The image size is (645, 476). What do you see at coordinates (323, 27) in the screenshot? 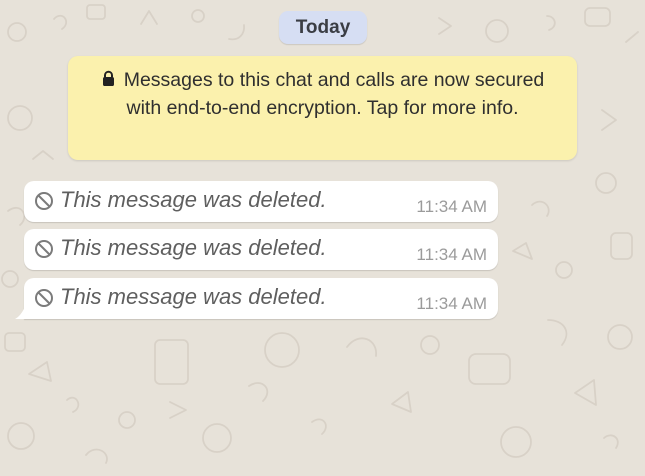
I see `date-separator: Today` at bounding box center [323, 27].